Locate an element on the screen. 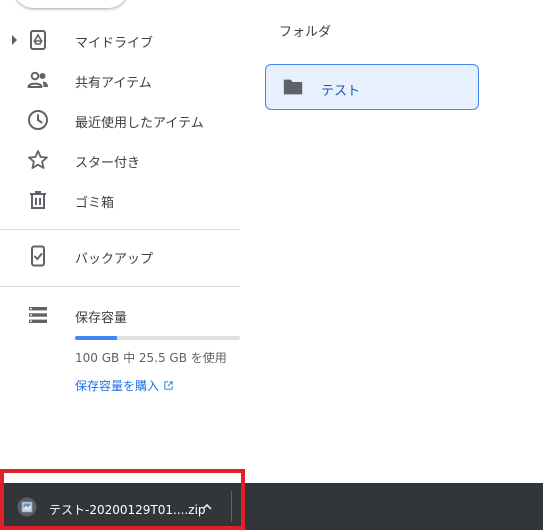 The image size is (543, 530). chevron-up-icon is located at coordinates (207, 507).